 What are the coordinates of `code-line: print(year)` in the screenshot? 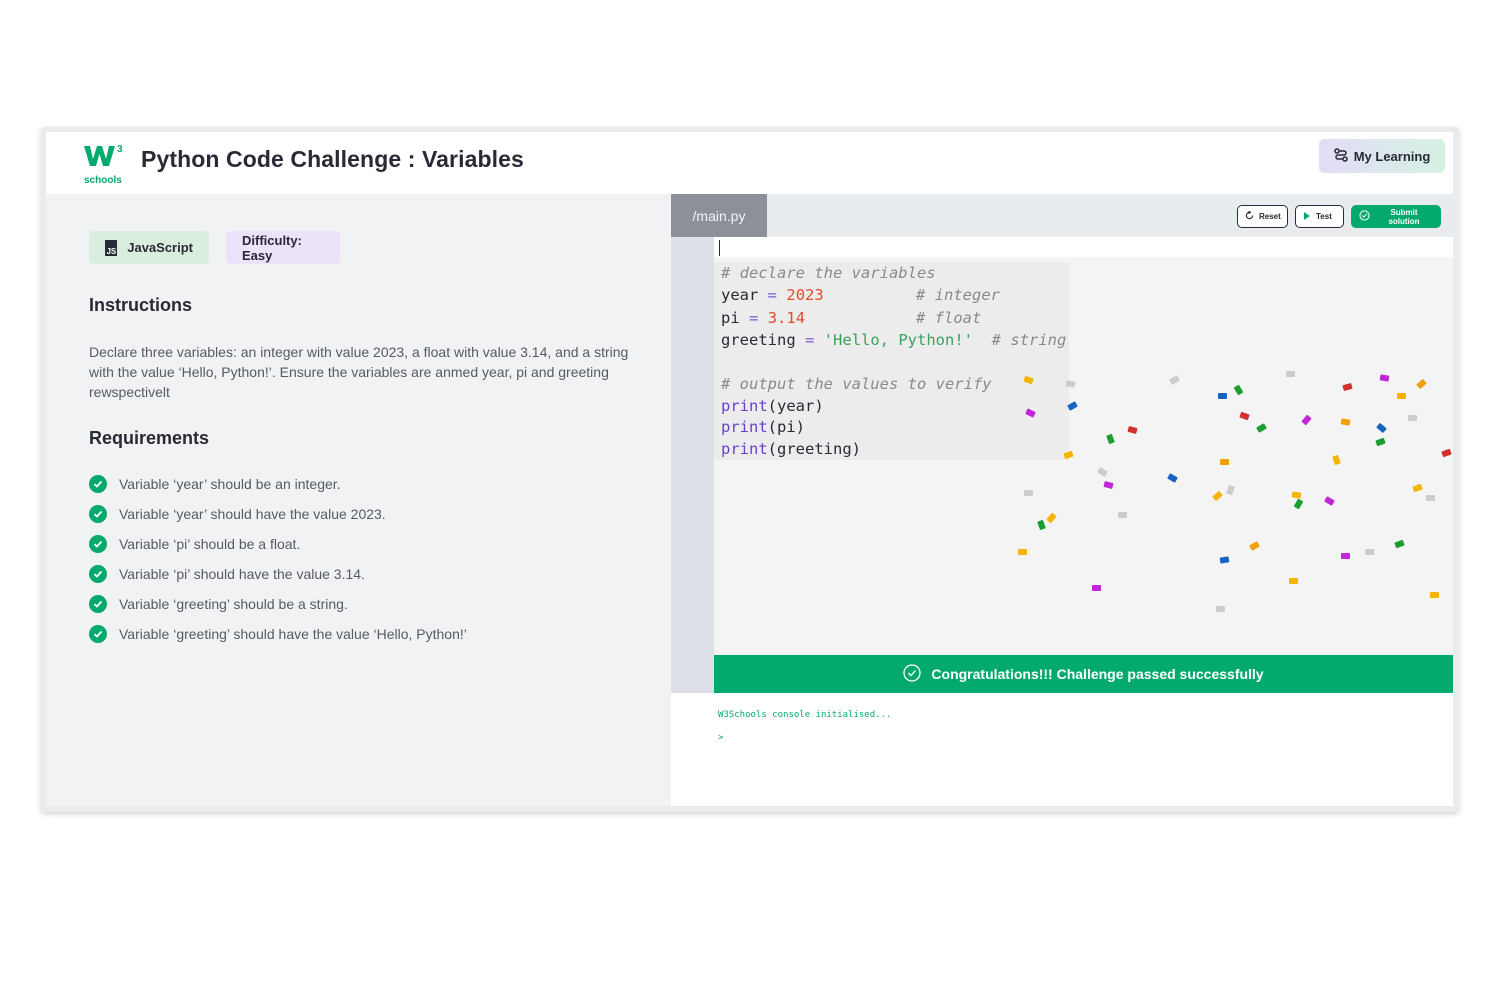 It's located at (772, 406).